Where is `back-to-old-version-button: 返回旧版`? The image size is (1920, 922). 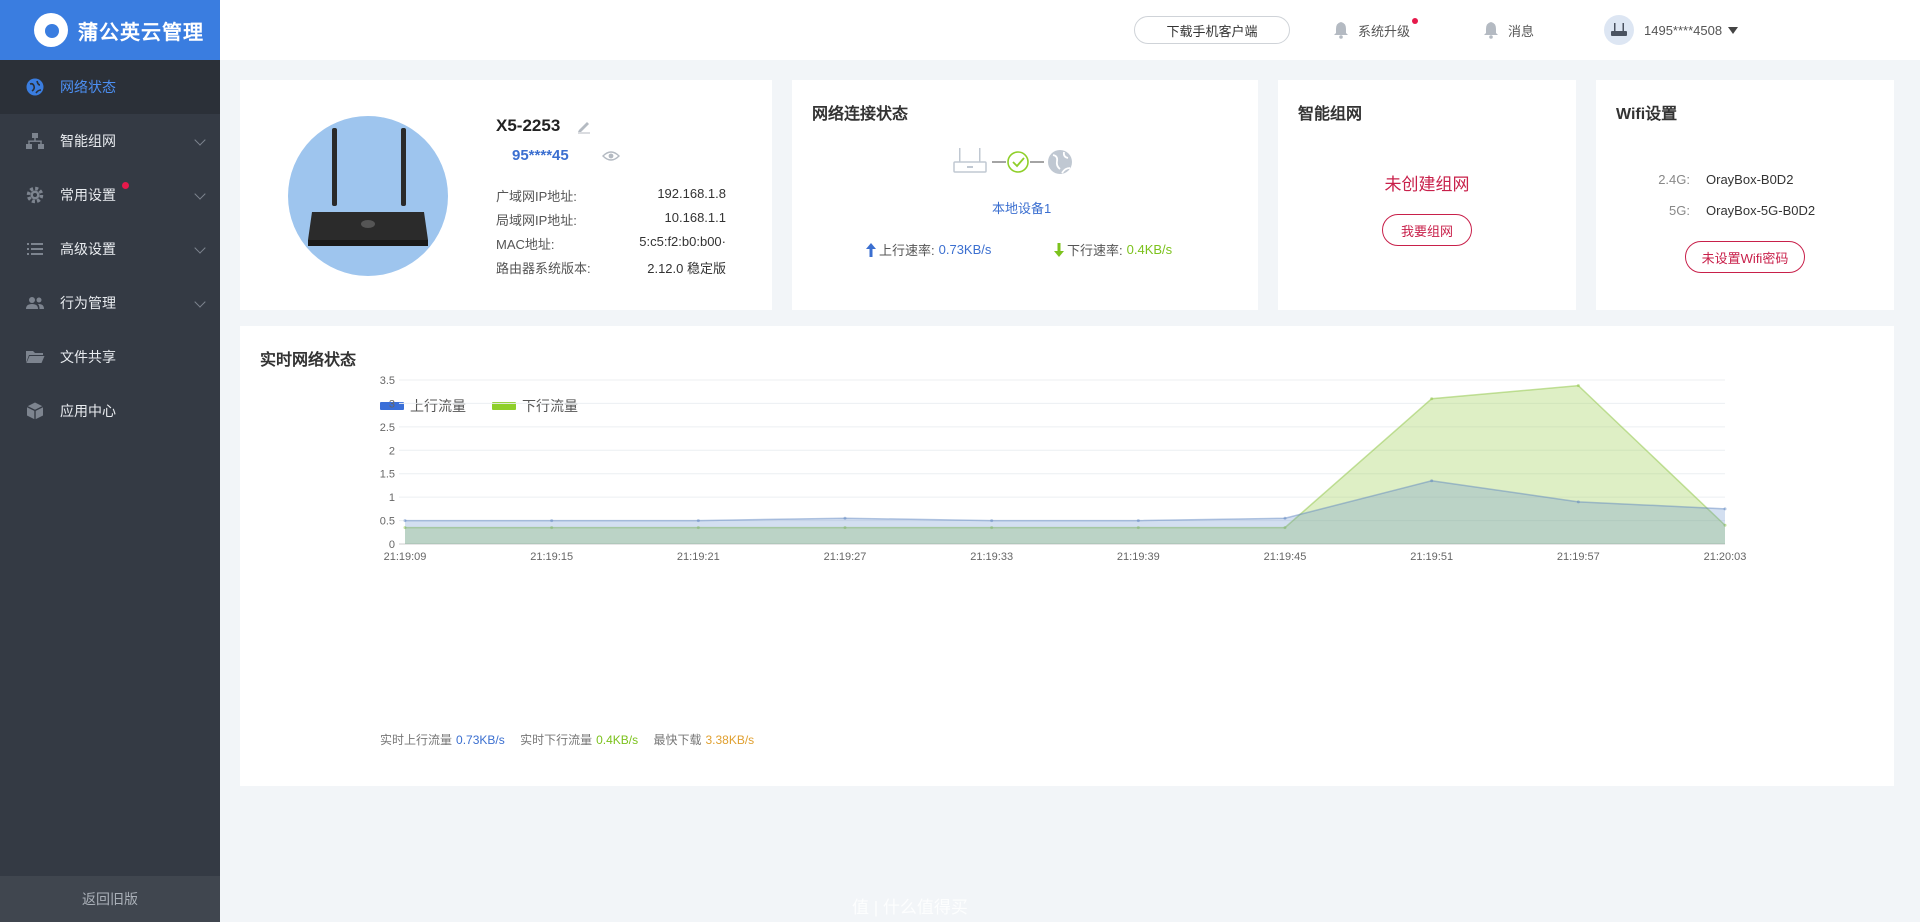 back-to-old-version-button: 返回旧版 is located at coordinates (110, 899).